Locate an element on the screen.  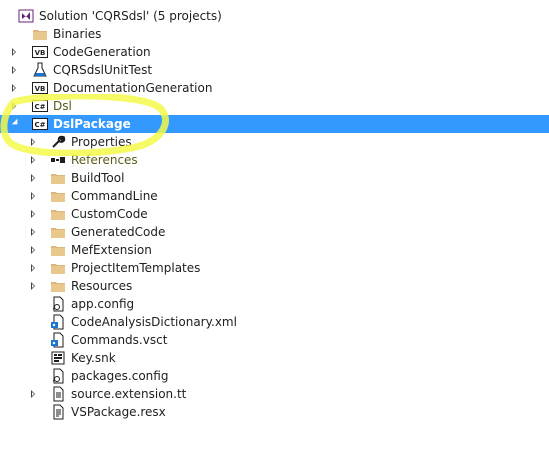
tree-item-label: CQRSdslUnitTest is located at coordinates (103, 70).